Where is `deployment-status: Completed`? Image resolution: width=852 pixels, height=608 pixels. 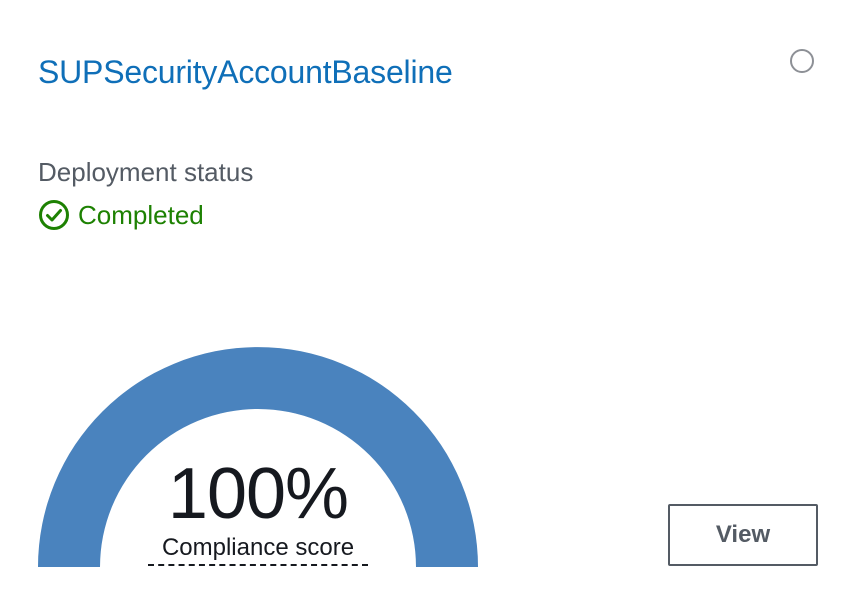
deployment-status: Completed is located at coordinates (121, 215).